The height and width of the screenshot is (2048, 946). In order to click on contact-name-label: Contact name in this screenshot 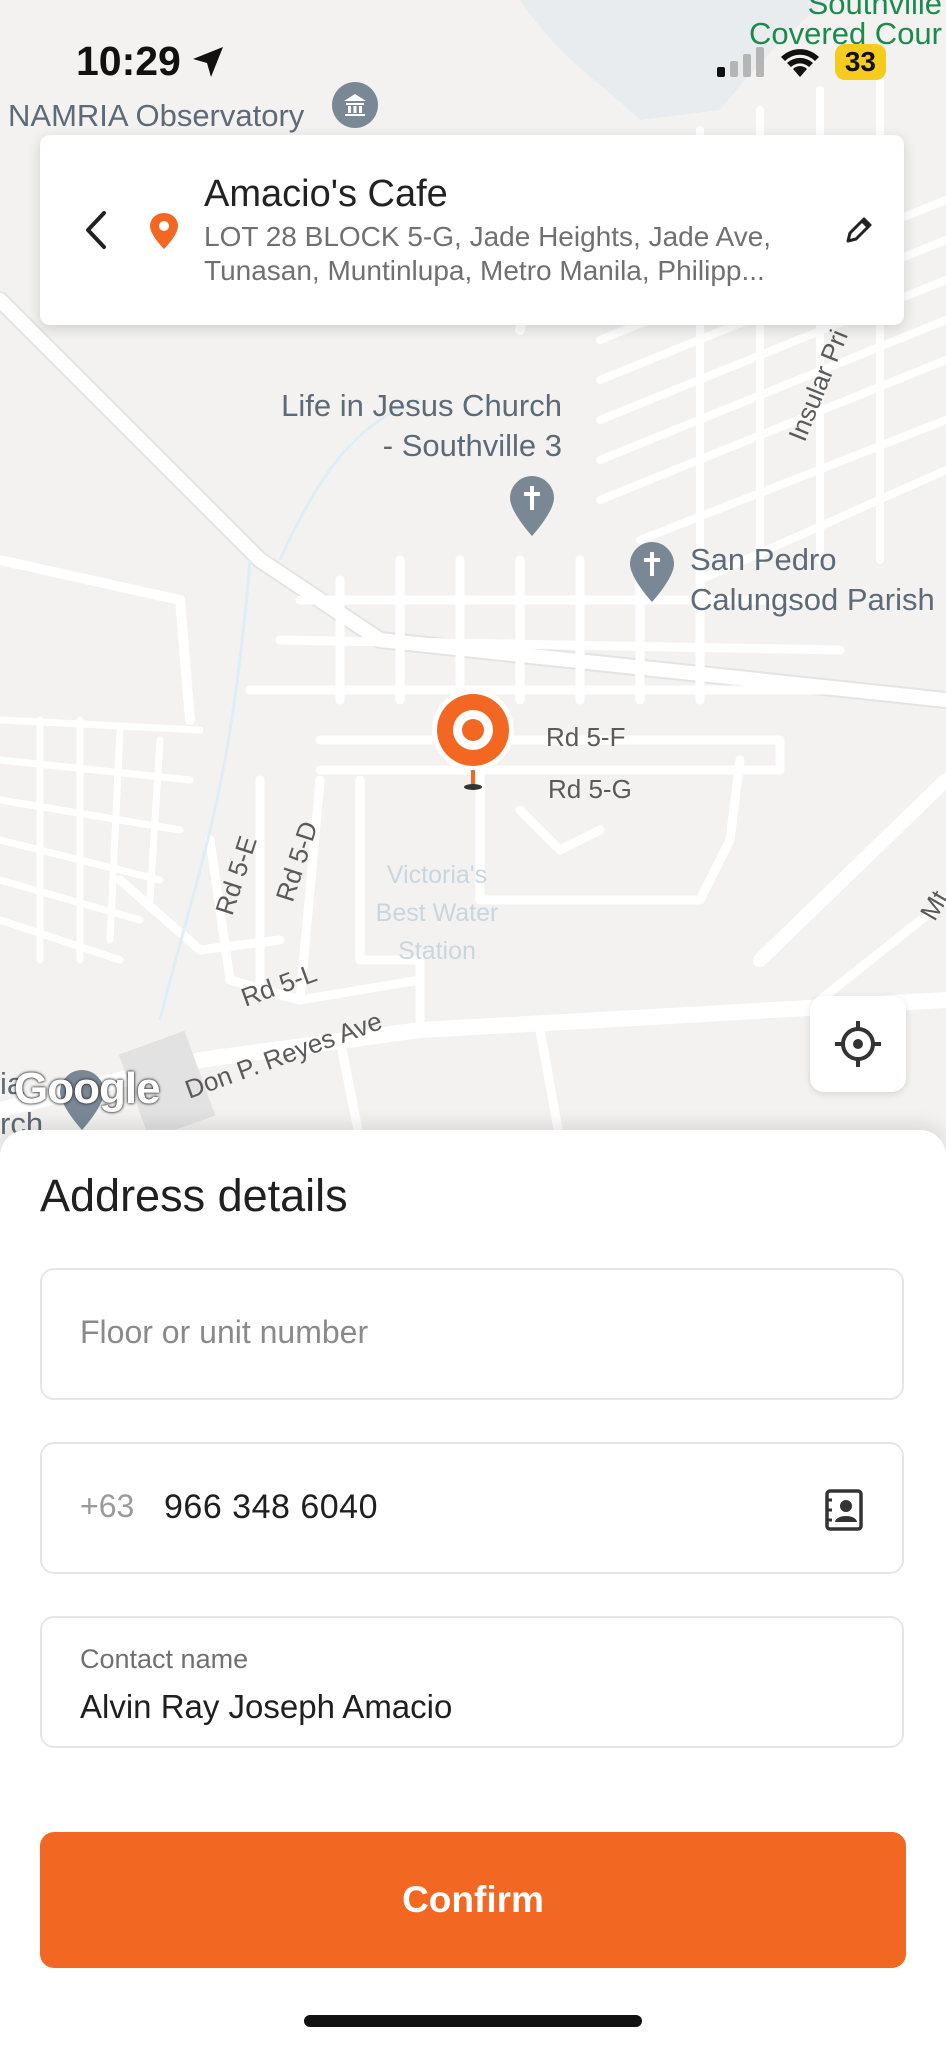, I will do `click(164, 1659)`.